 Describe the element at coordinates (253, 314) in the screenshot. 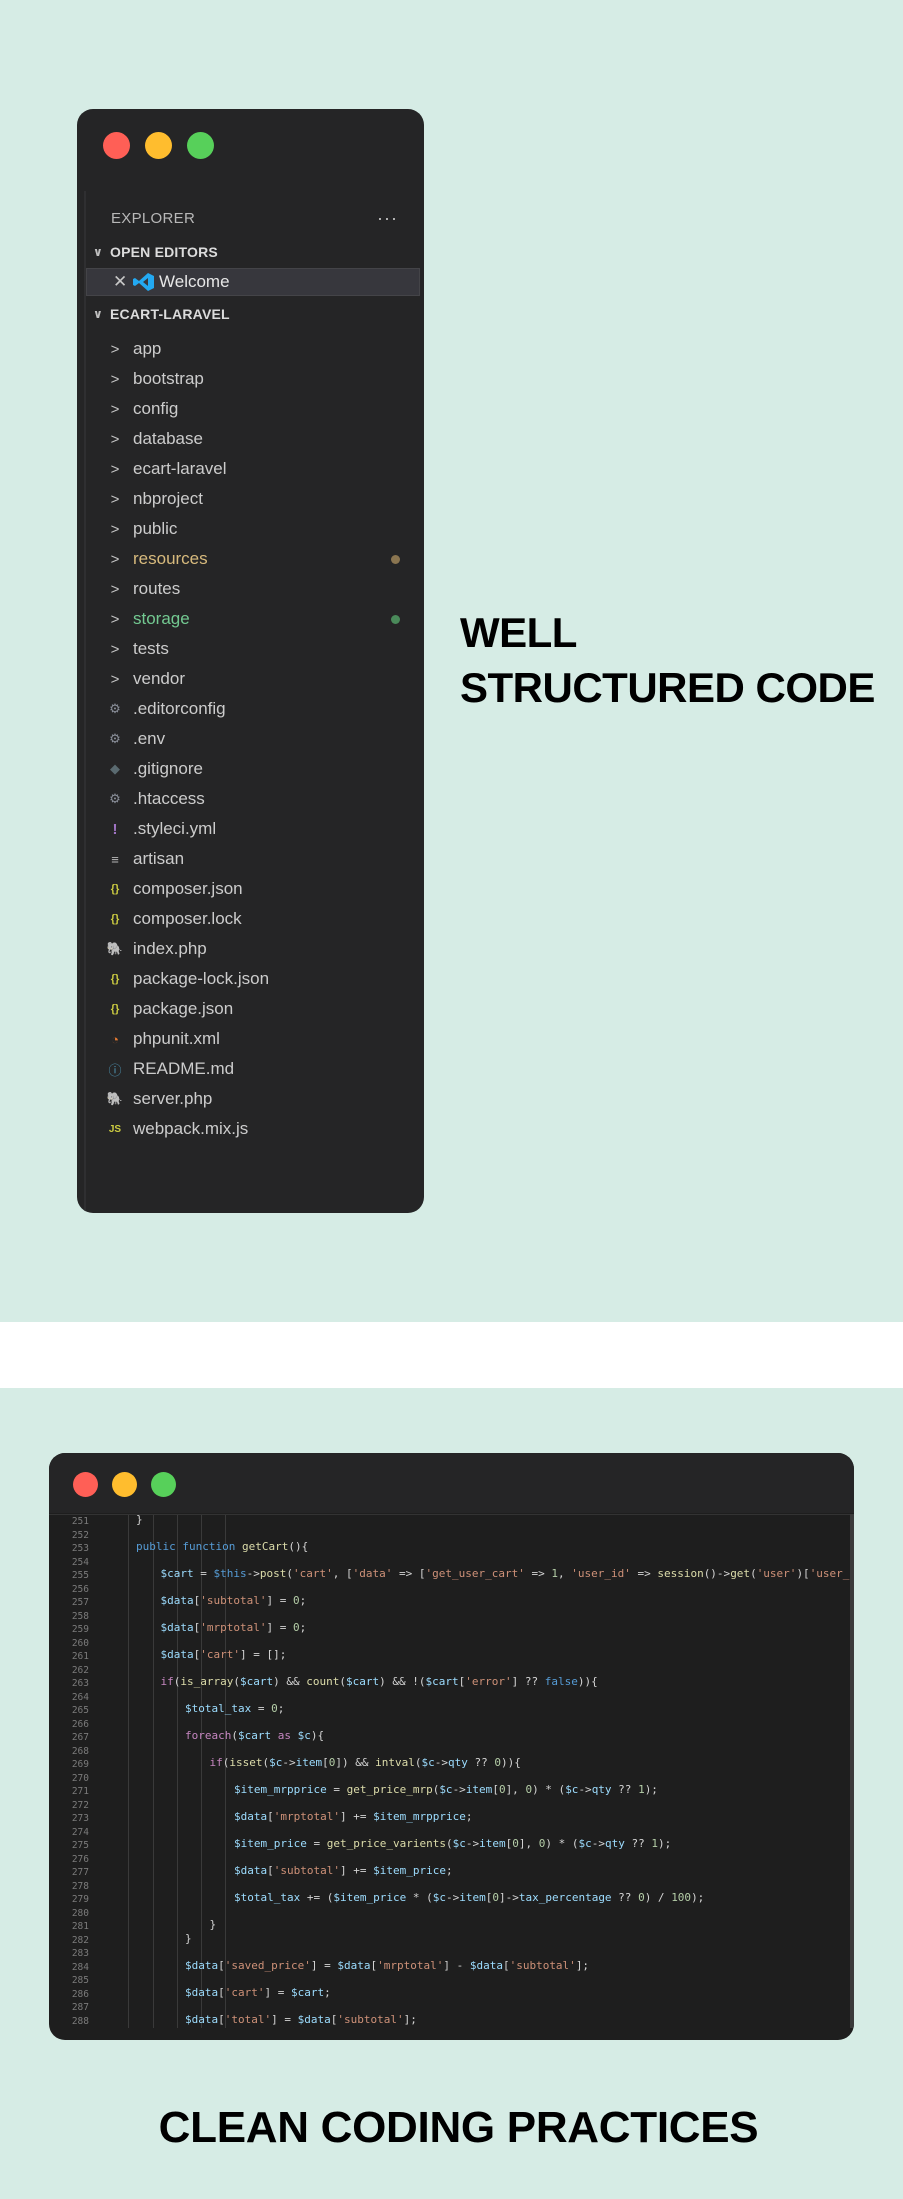

I see `project-section: ∨ ECART-LARAVEL` at that location.